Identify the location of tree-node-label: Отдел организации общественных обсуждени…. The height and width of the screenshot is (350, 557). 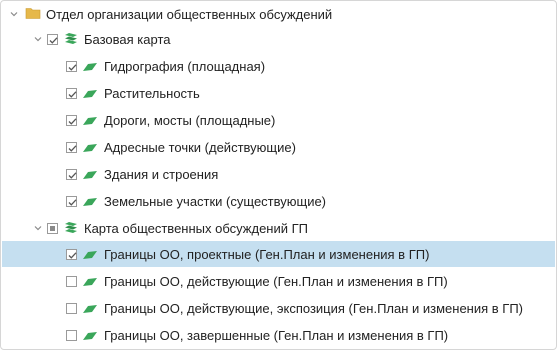
(189, 14).